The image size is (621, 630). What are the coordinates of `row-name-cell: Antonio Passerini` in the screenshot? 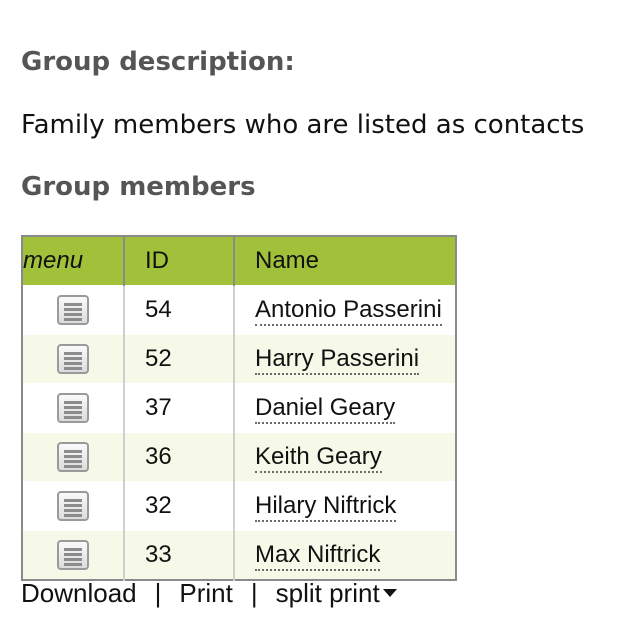 It's located at (345, 310).